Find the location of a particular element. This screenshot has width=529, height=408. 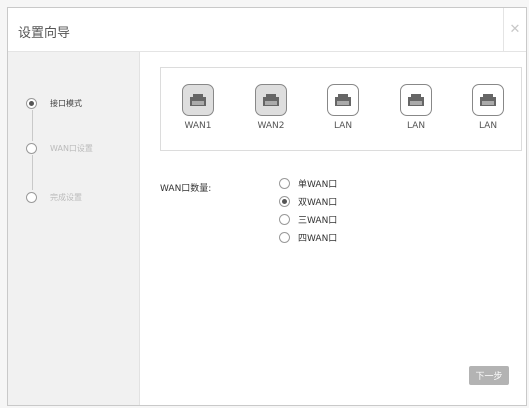

step-label: WAN口设置 is located at coordinates (71, 148).